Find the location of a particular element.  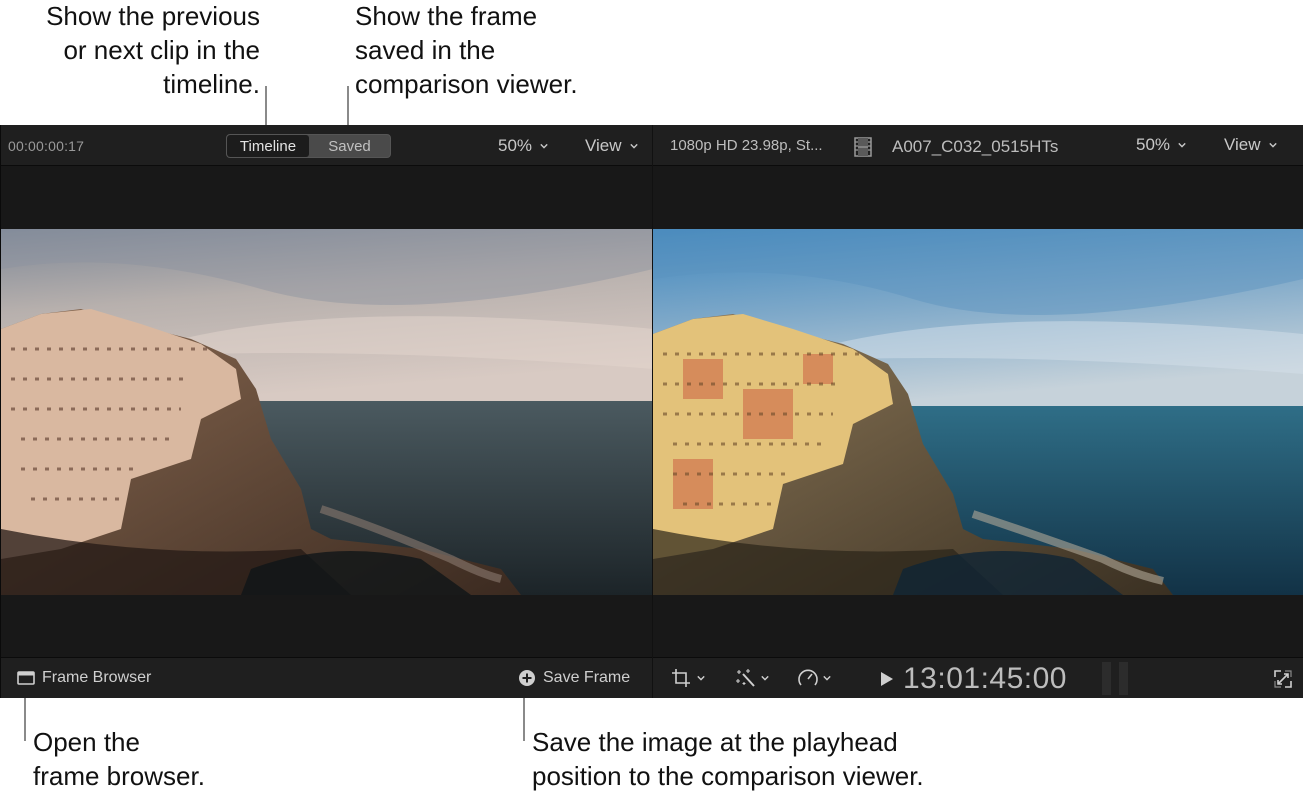

comparison-viewer-bottom-bar: Frame Browser Save Frame is located at coordinates (326, 677).